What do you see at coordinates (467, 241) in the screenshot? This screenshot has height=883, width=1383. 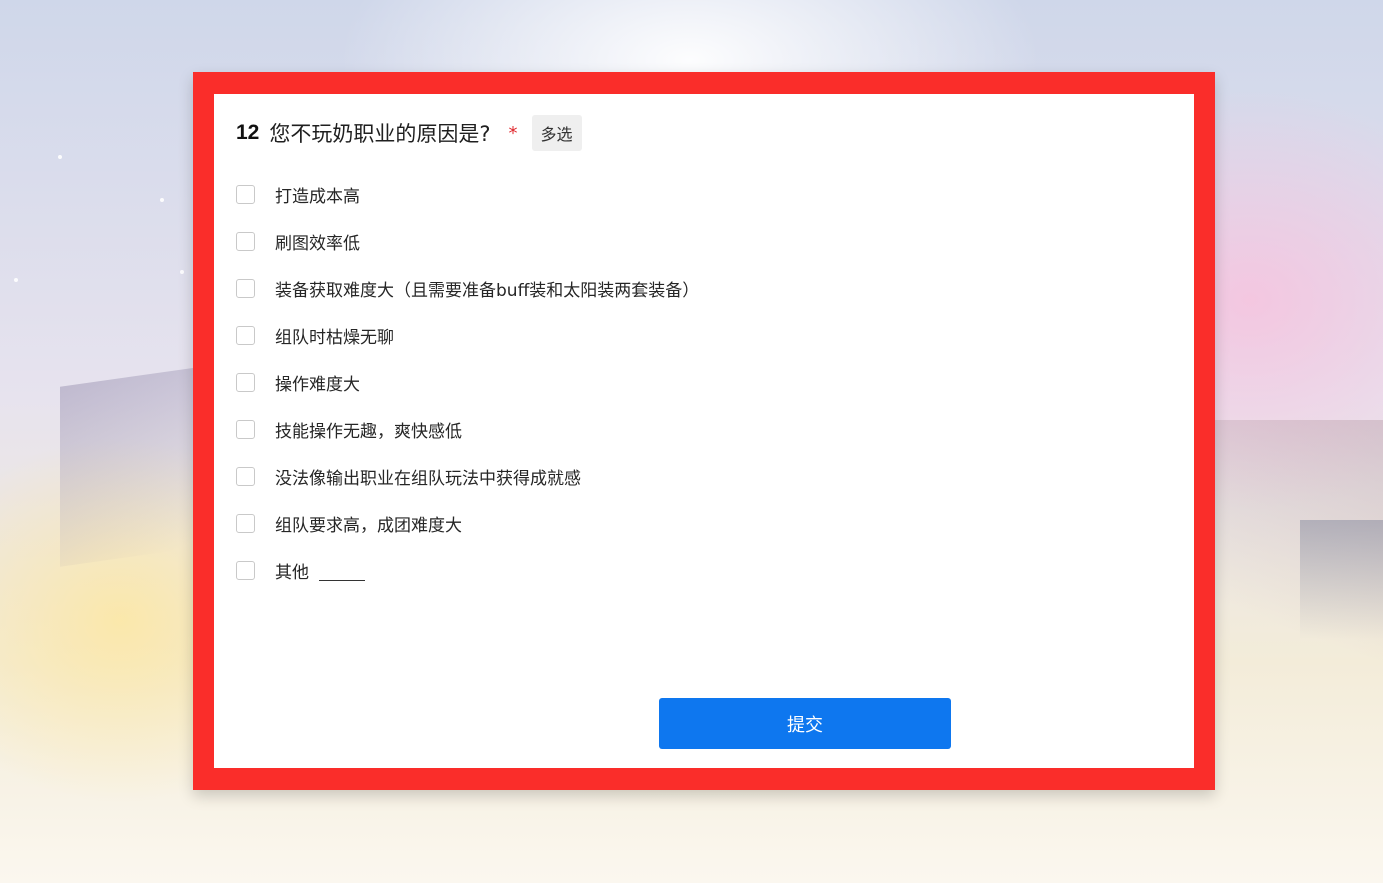 I see `option-1: 刷图效率低` at bounding box center [467, 241].